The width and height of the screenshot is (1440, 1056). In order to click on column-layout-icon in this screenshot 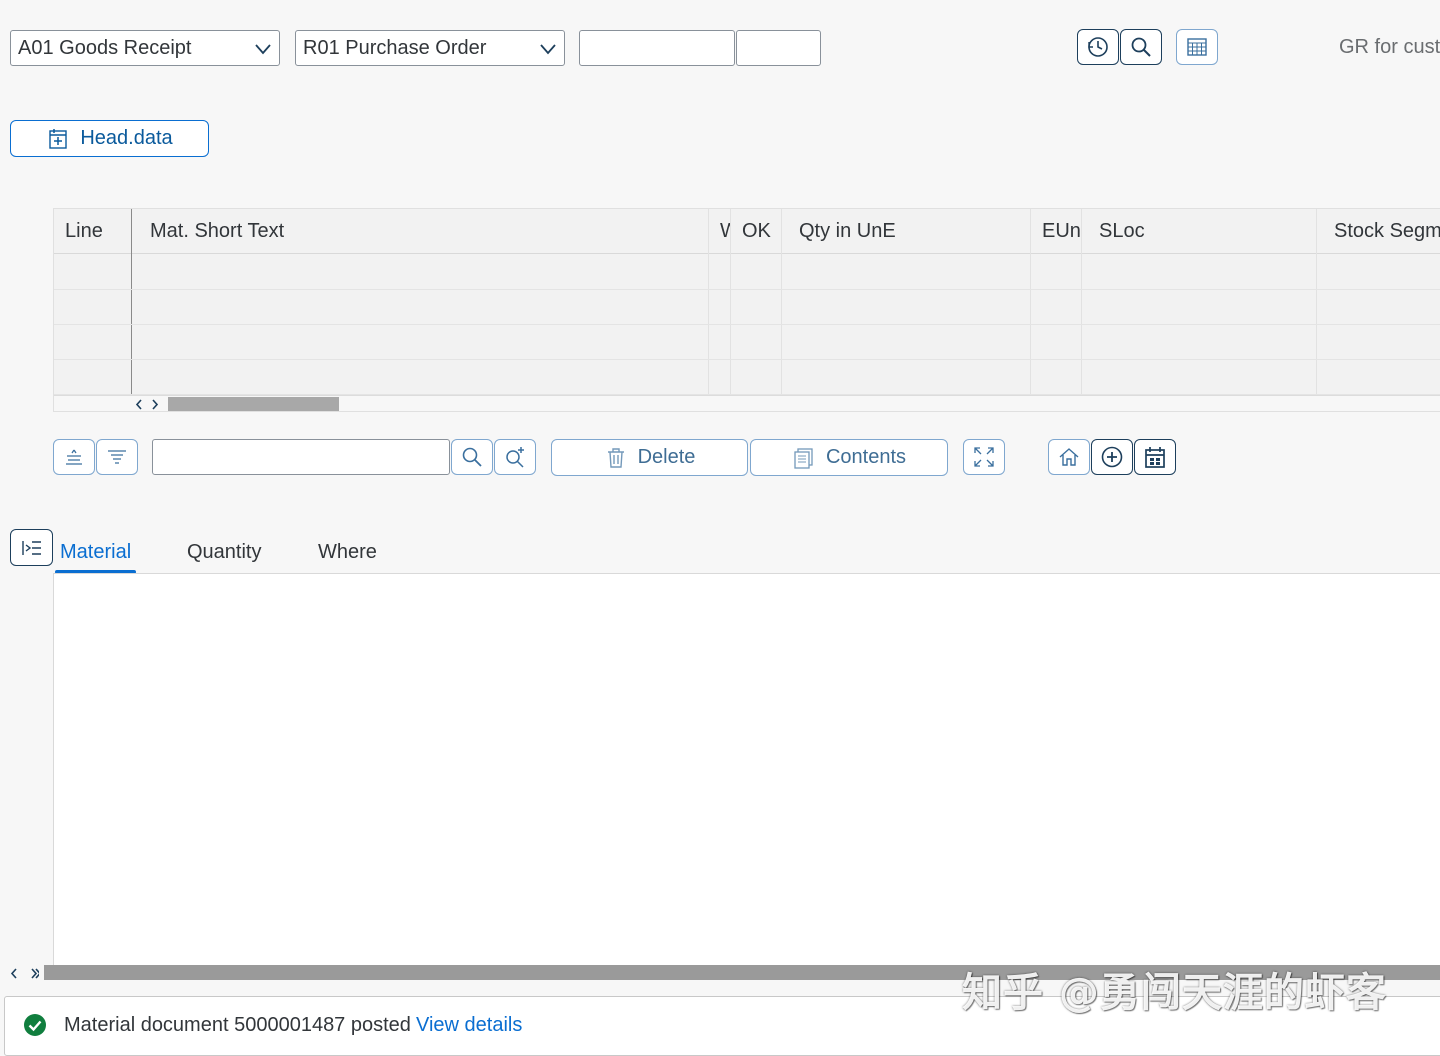, I will do `click(1197, 47)`.